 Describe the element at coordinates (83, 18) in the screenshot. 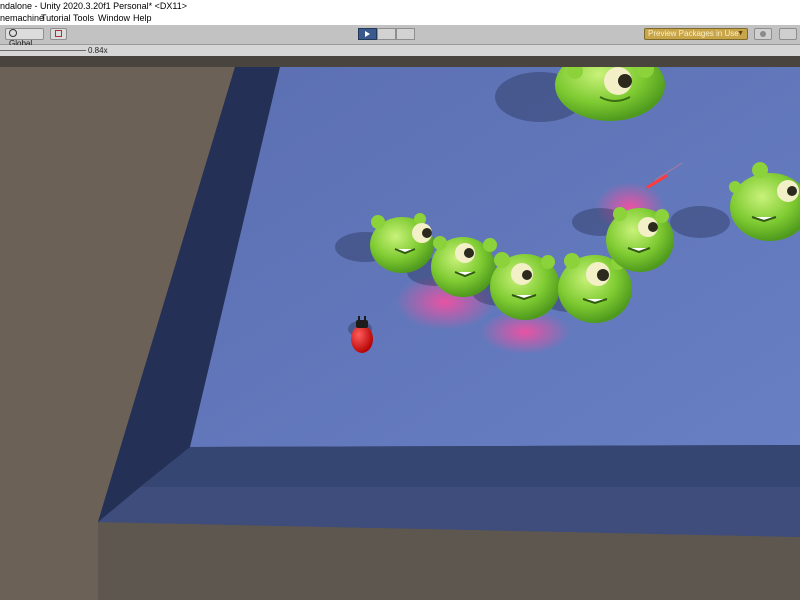

I see `menu-tools: Tools` at that location.